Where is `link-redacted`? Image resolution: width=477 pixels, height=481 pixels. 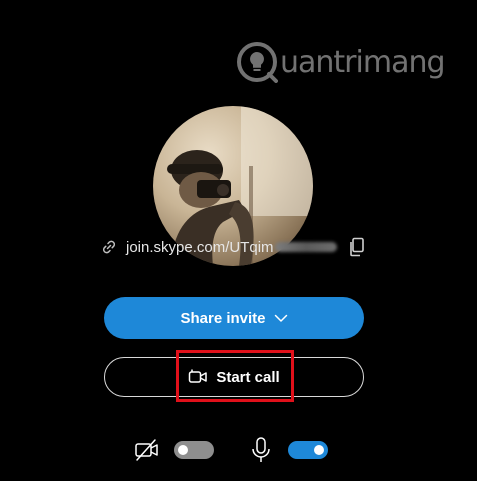 link-redacted is located at coordinates (305, 247).